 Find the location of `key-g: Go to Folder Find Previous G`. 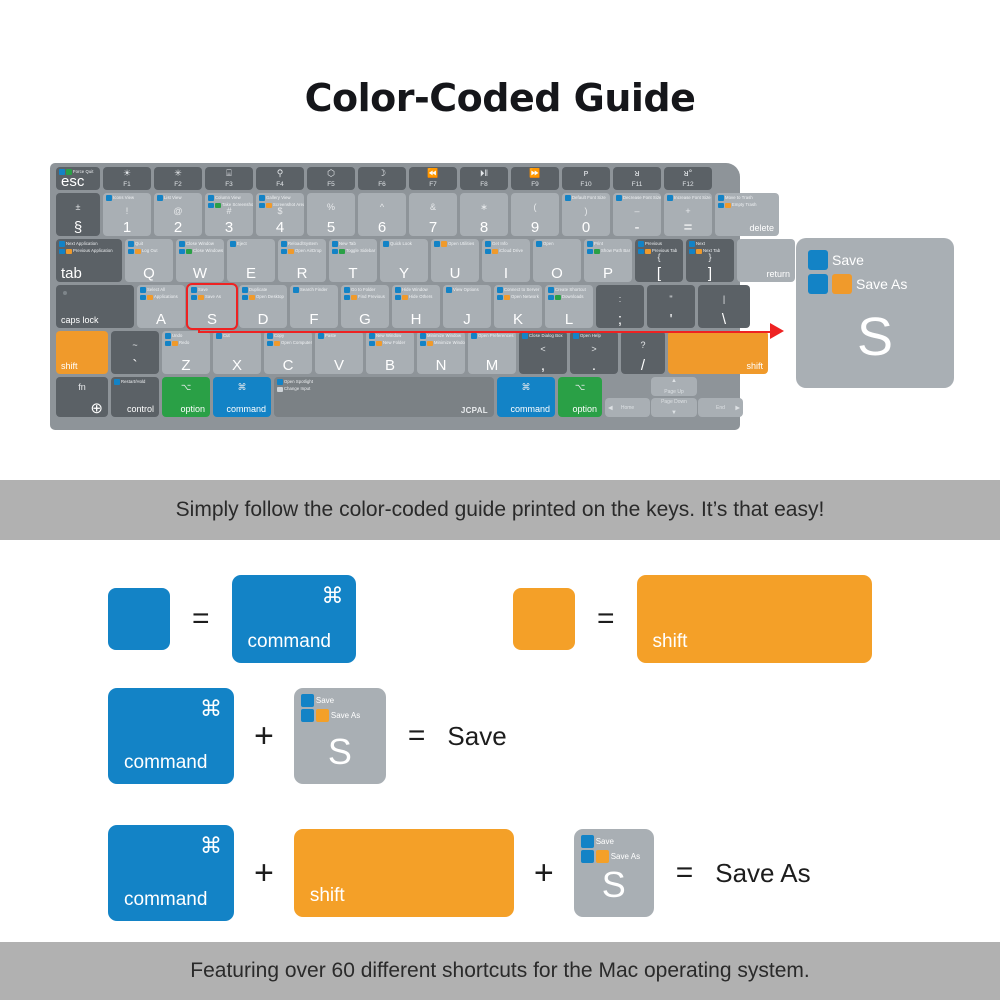

key-g: Go to Folder Find Previous G is located at coordinates (365, 306).